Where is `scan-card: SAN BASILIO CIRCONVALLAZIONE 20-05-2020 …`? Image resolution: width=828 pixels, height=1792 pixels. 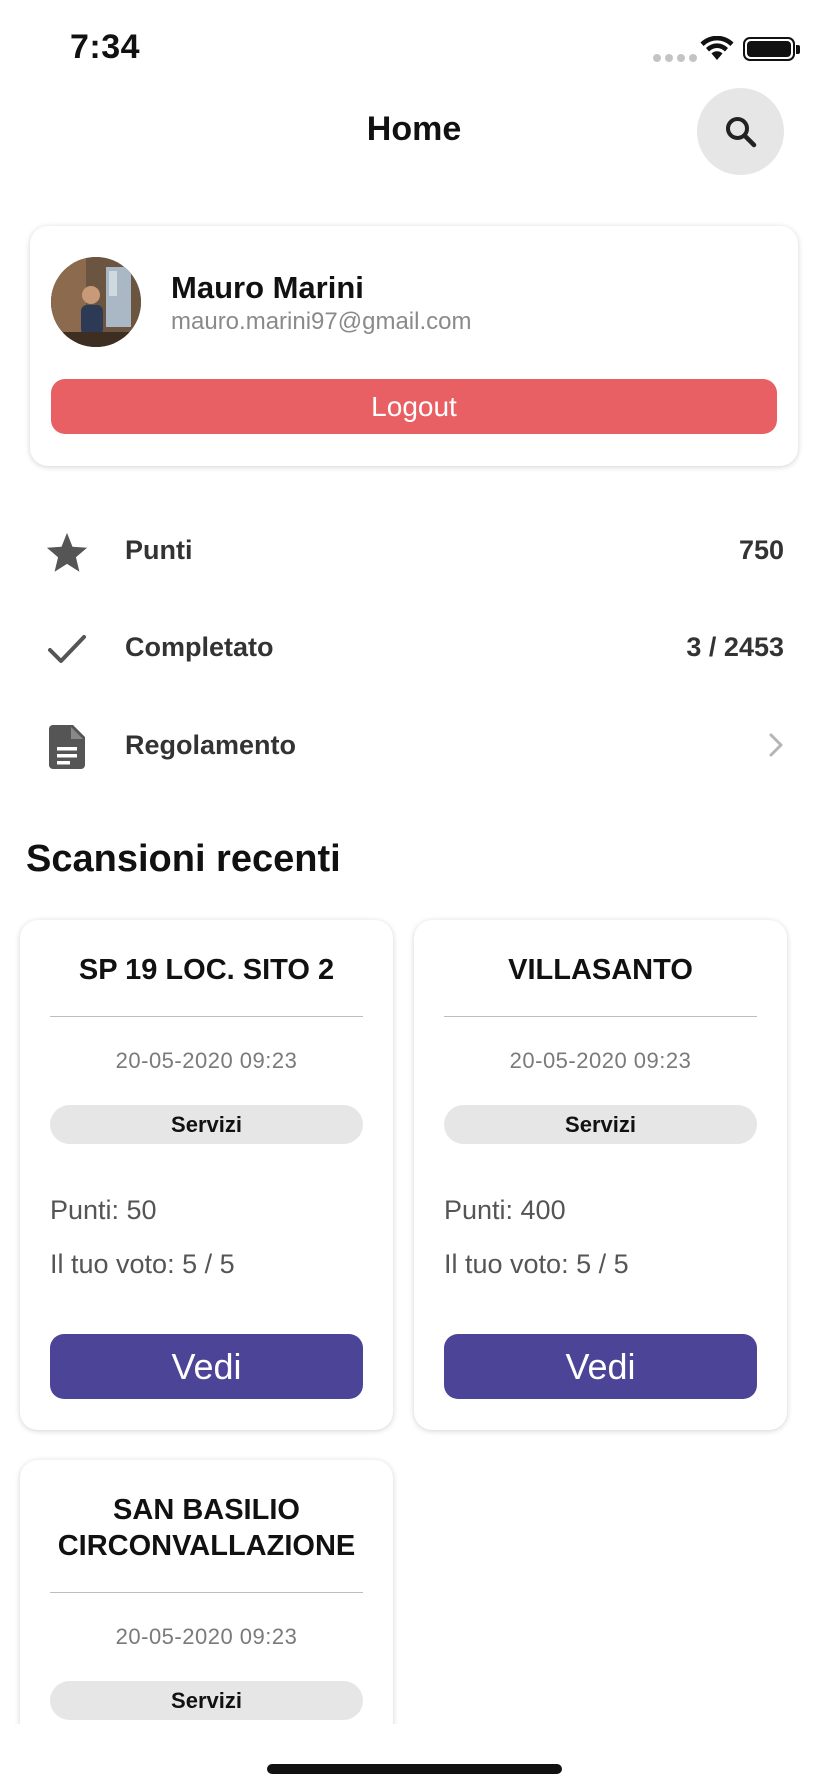 scan-card: SAN BASILIO CIRCONVALLAZIONE 20-05-2020 … is located at coordinates (206, 1592).